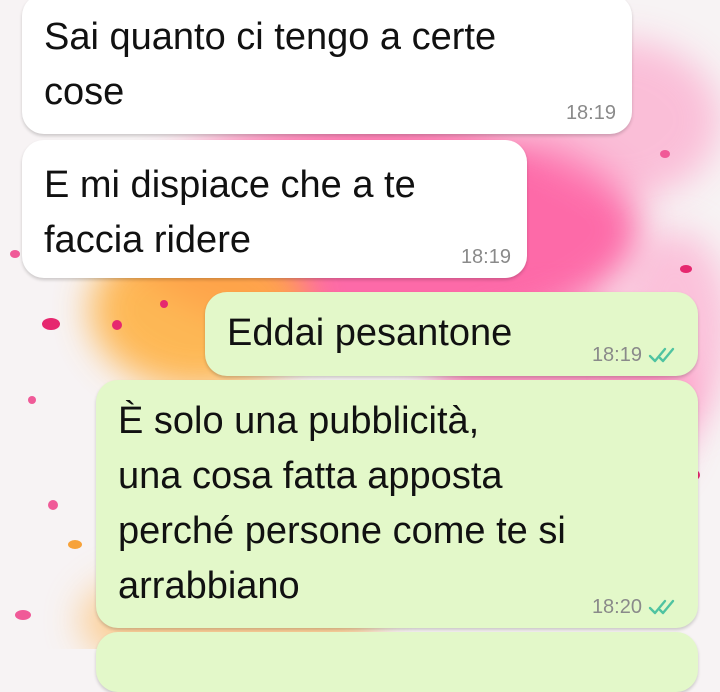 The width and height of the screenshot is (720, 692). I want to click on message-meta: 18:20, so click(637, 607).